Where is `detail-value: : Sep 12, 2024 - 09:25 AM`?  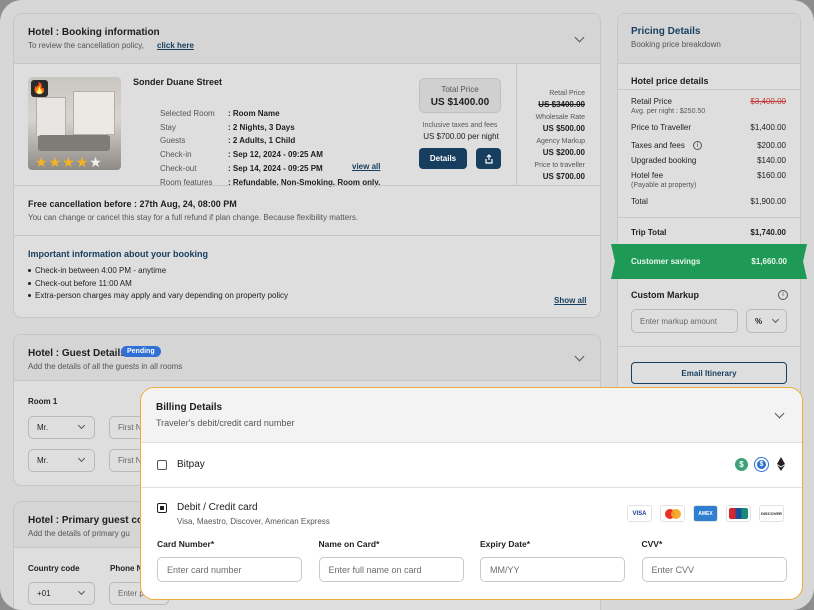 detail-value: : Sep 12, 2024 - 09:25 AM is located at coordinates (275, 155).